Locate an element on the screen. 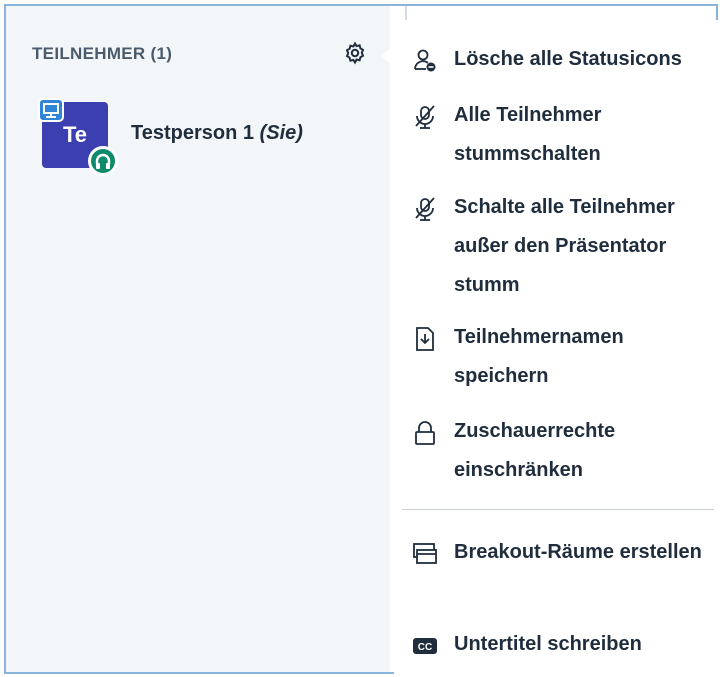 The width and height of the screenshot is (722, 677). menu-item-restrict-viewers: Zuschauerrechte einschränken is located at coordinates (557, 452).